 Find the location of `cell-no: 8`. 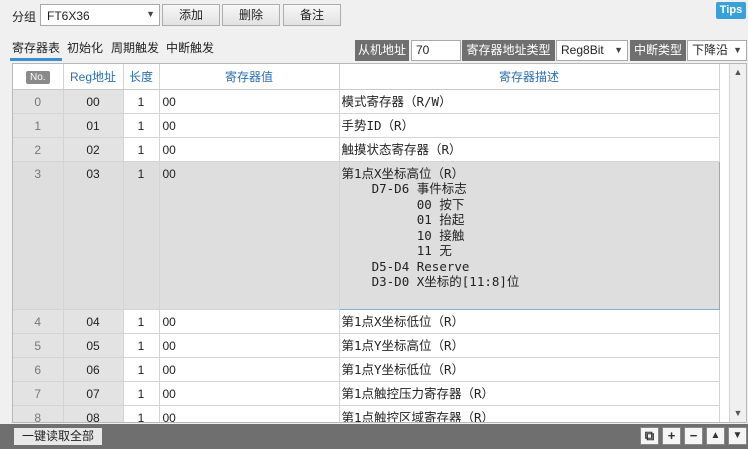

cell-no: 8 is located at coordinates (38, 413).